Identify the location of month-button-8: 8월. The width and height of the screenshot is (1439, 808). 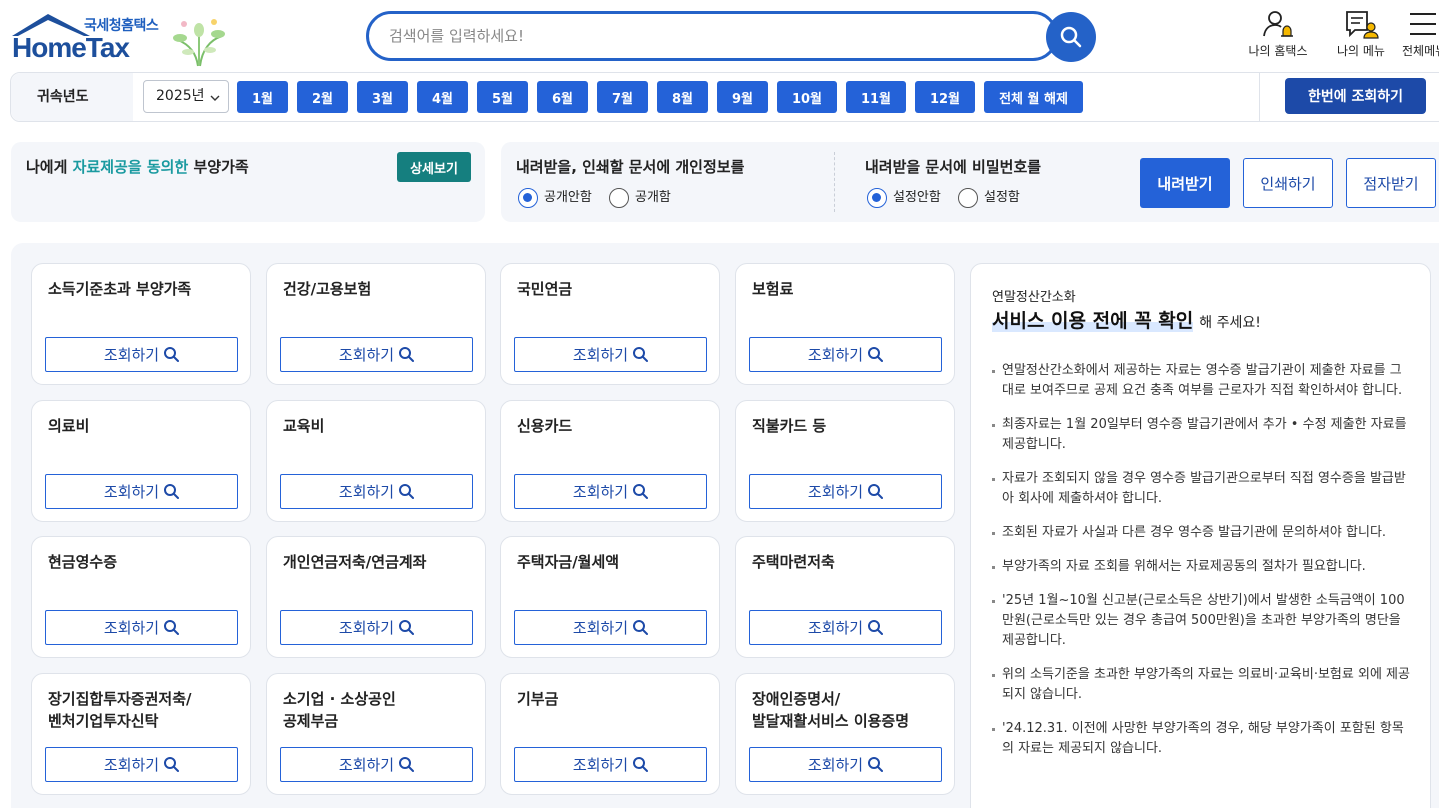
(682, 97).